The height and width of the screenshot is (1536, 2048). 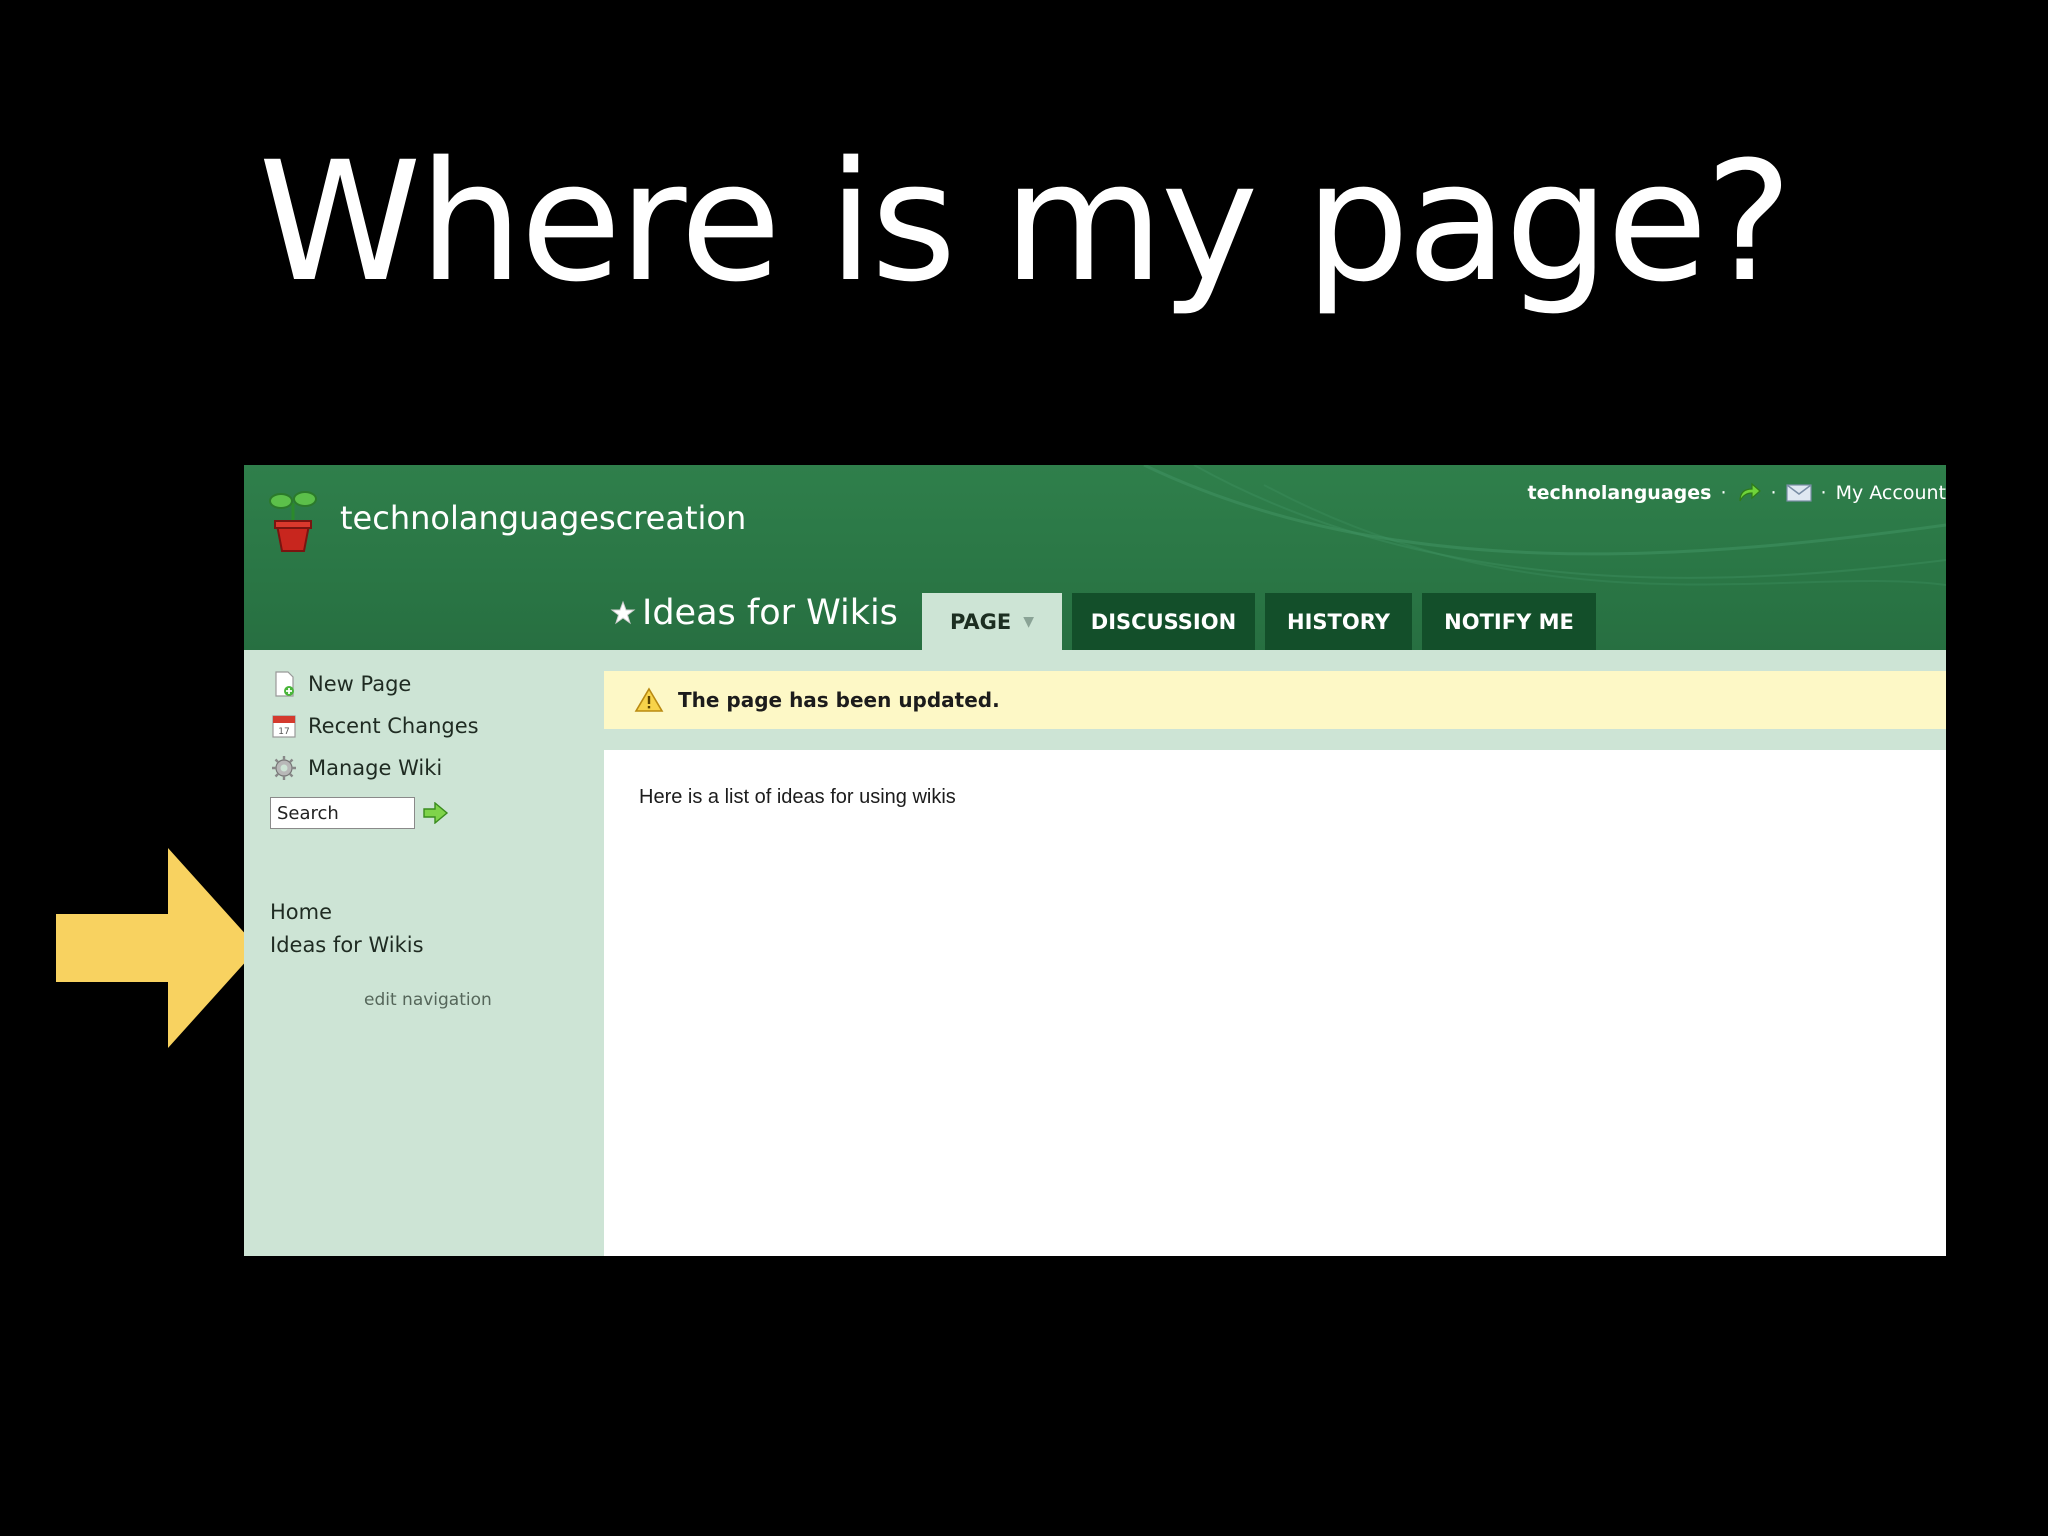 I want to click on tab-discussion-label: DISCUSSION, so click(x=1163, y=621).